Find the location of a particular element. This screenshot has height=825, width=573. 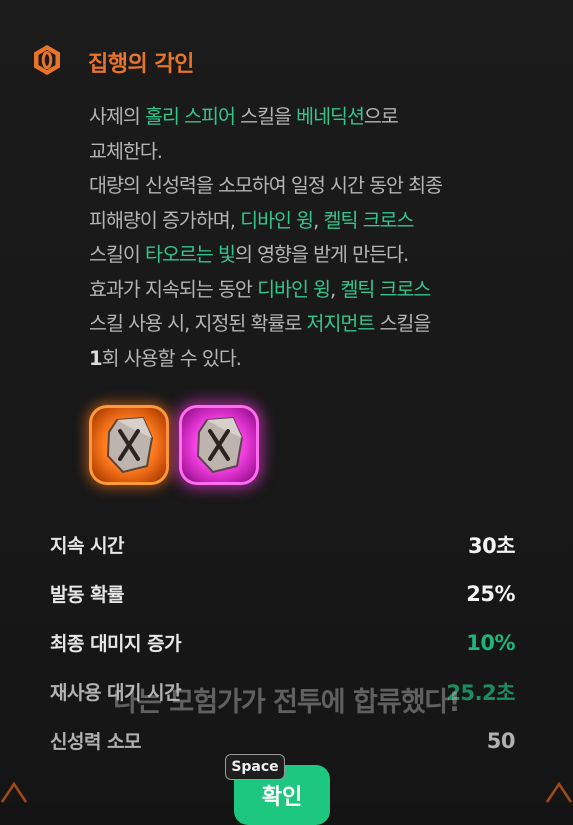

description-line: 대량의 신성력을 소모하여 일정 시간 동안 최종 is located at coordinates (324, 186).